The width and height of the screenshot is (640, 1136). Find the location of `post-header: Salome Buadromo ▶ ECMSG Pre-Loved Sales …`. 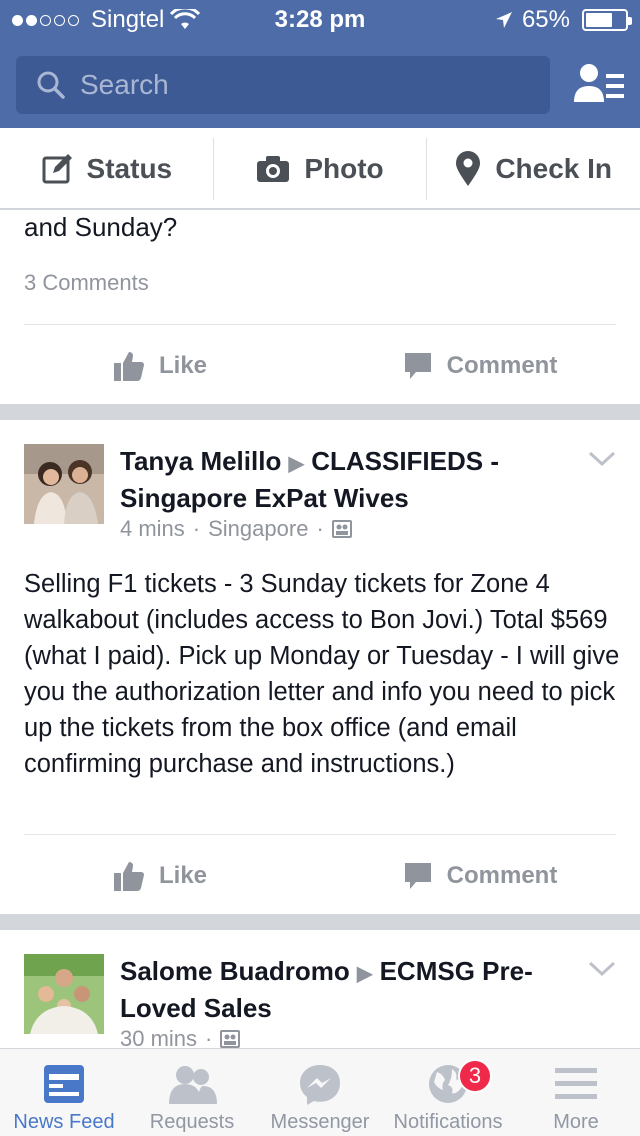

post-header: Salome Buadromo ▶ ECMSG Pre-Loved Sales … is located at coordinates (320, 1001).